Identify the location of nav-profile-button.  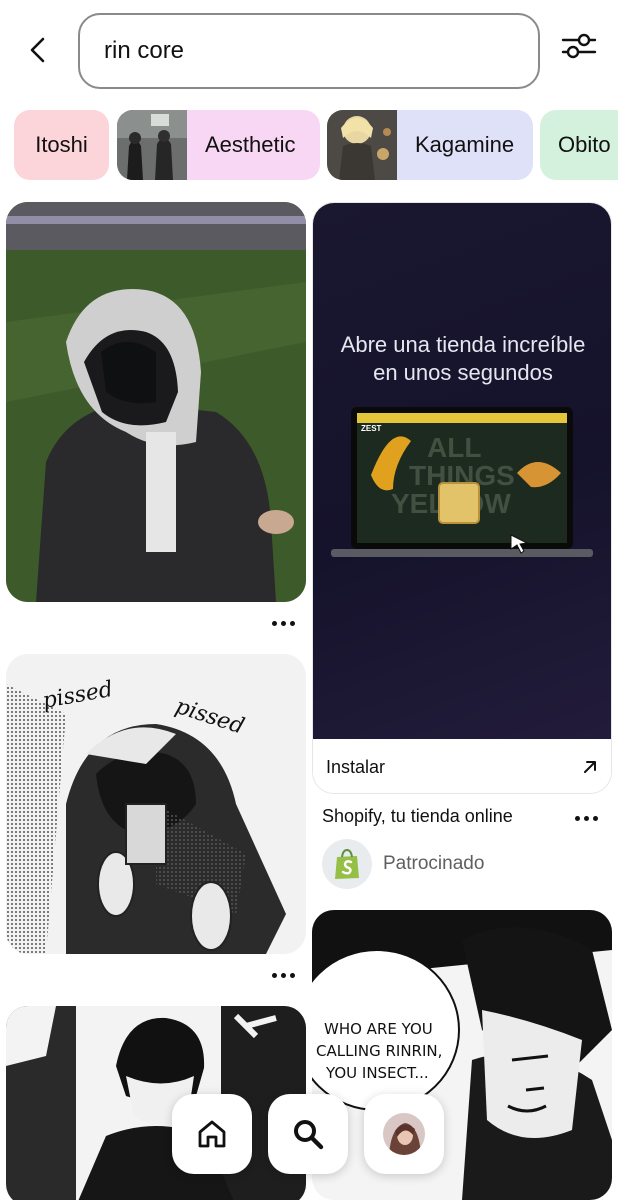
(404, 1134).